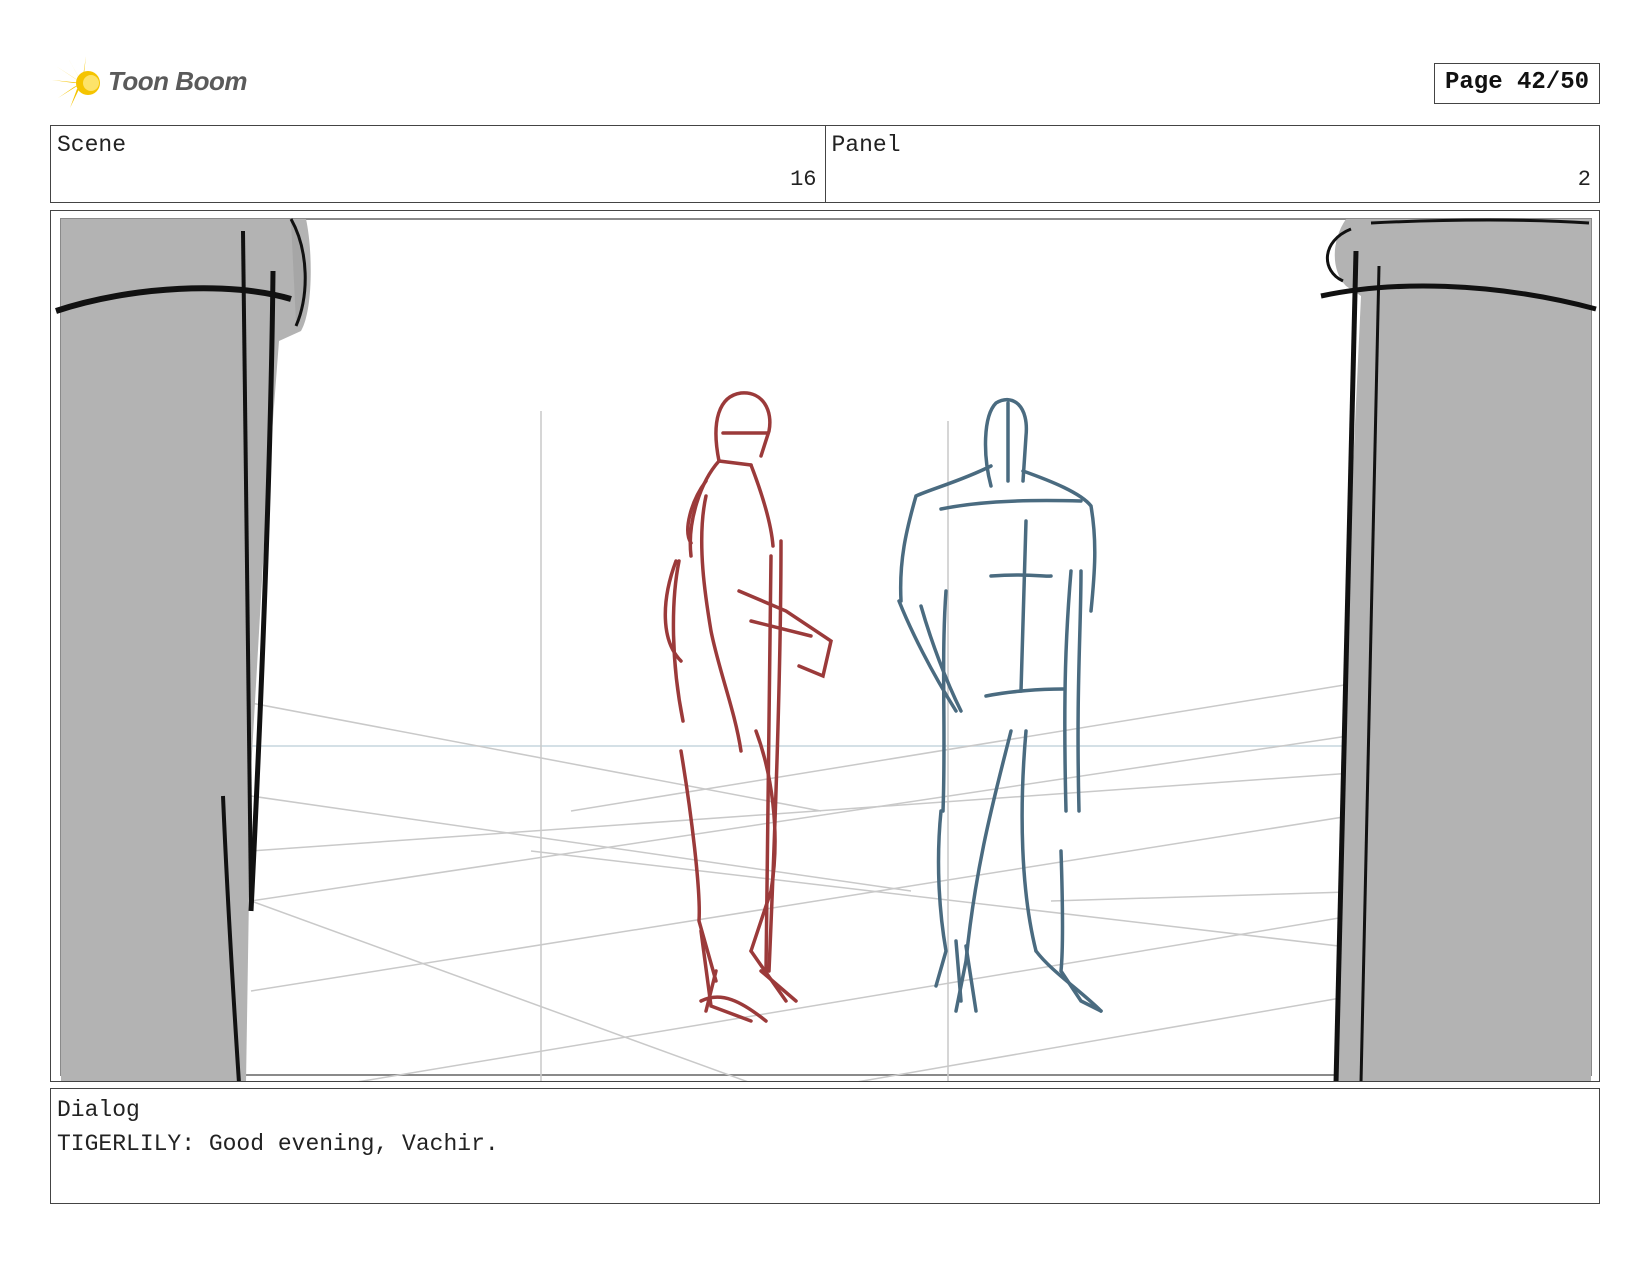 This screenshot has width=1650, height=1275. What do you see at coordinates (1458, 649) in the screenshot?
I see `right-pillar` at bounding box center [1458, 649].